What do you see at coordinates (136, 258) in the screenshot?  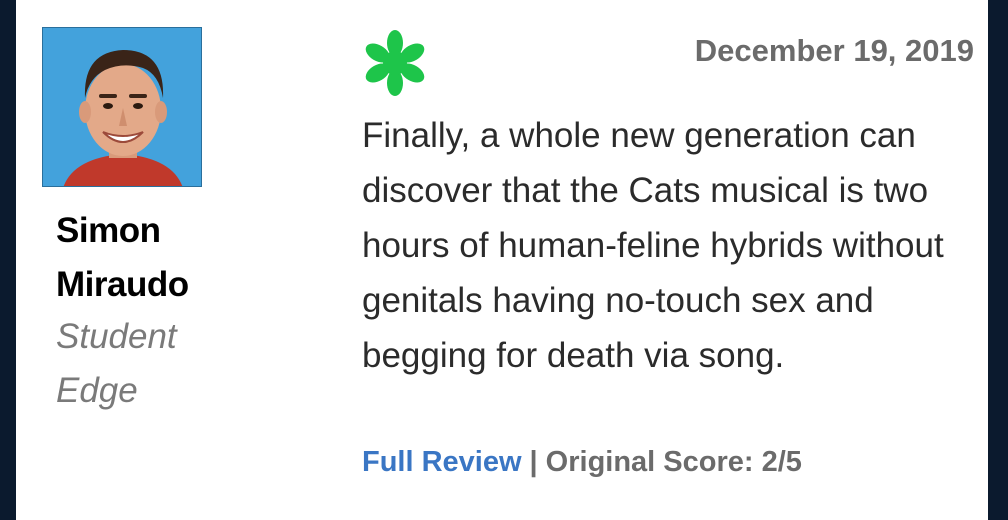 I see `critic-name: Simon Miraudo` at bounding box center [136, 258].